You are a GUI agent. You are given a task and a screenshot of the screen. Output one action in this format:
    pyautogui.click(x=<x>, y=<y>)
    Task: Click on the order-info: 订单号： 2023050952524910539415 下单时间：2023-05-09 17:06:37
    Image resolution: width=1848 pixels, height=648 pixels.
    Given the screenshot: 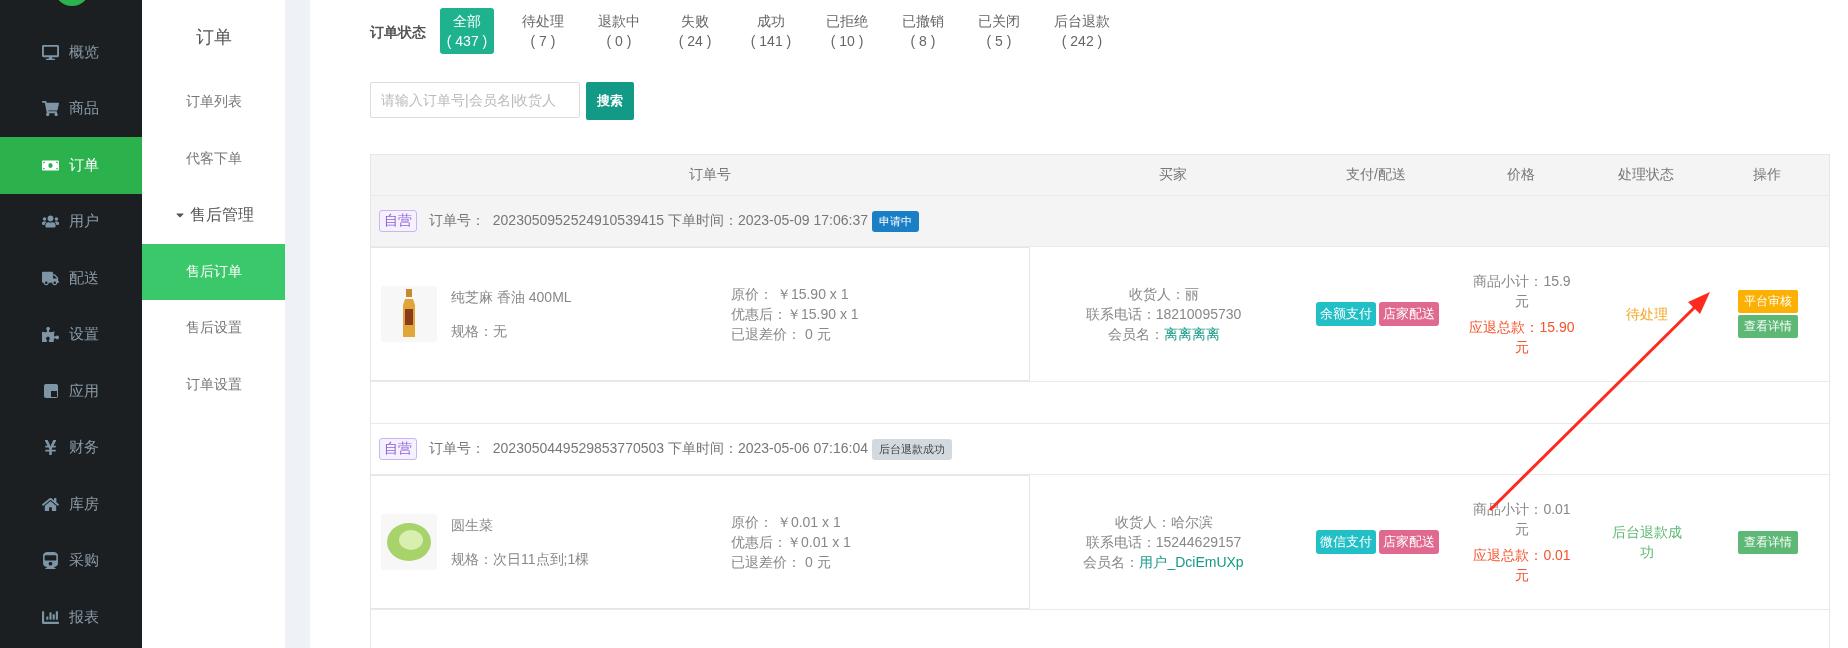 What is the action you would take?
    pyautogui.click(x=648, y=221)
    